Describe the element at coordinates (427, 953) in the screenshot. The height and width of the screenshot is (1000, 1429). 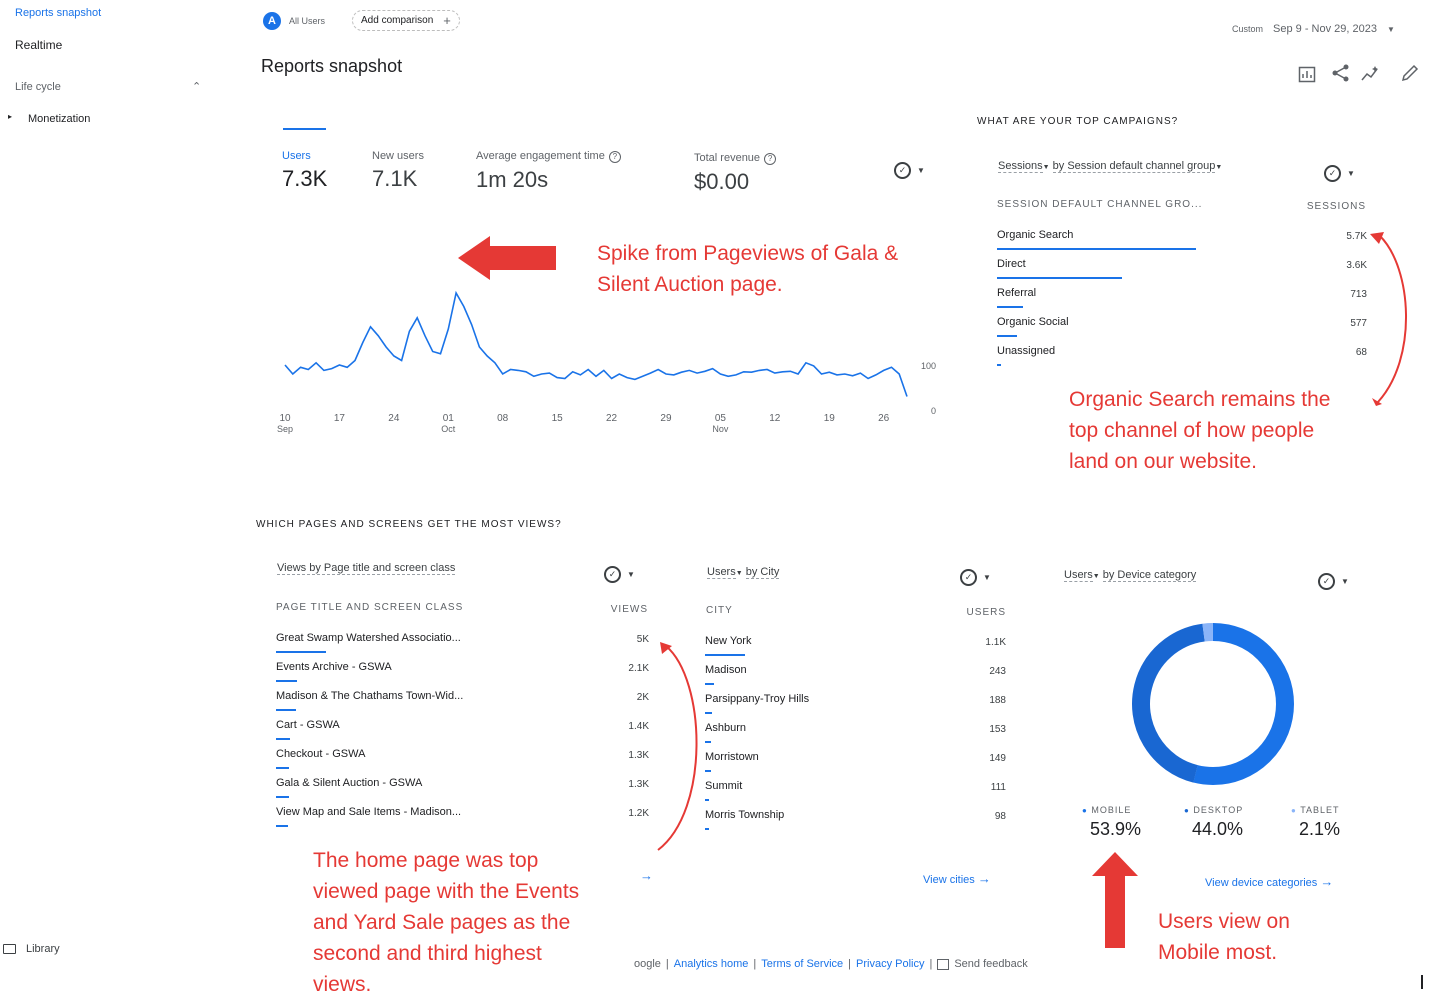
I see `annotation-line: second and third highest` at that location.